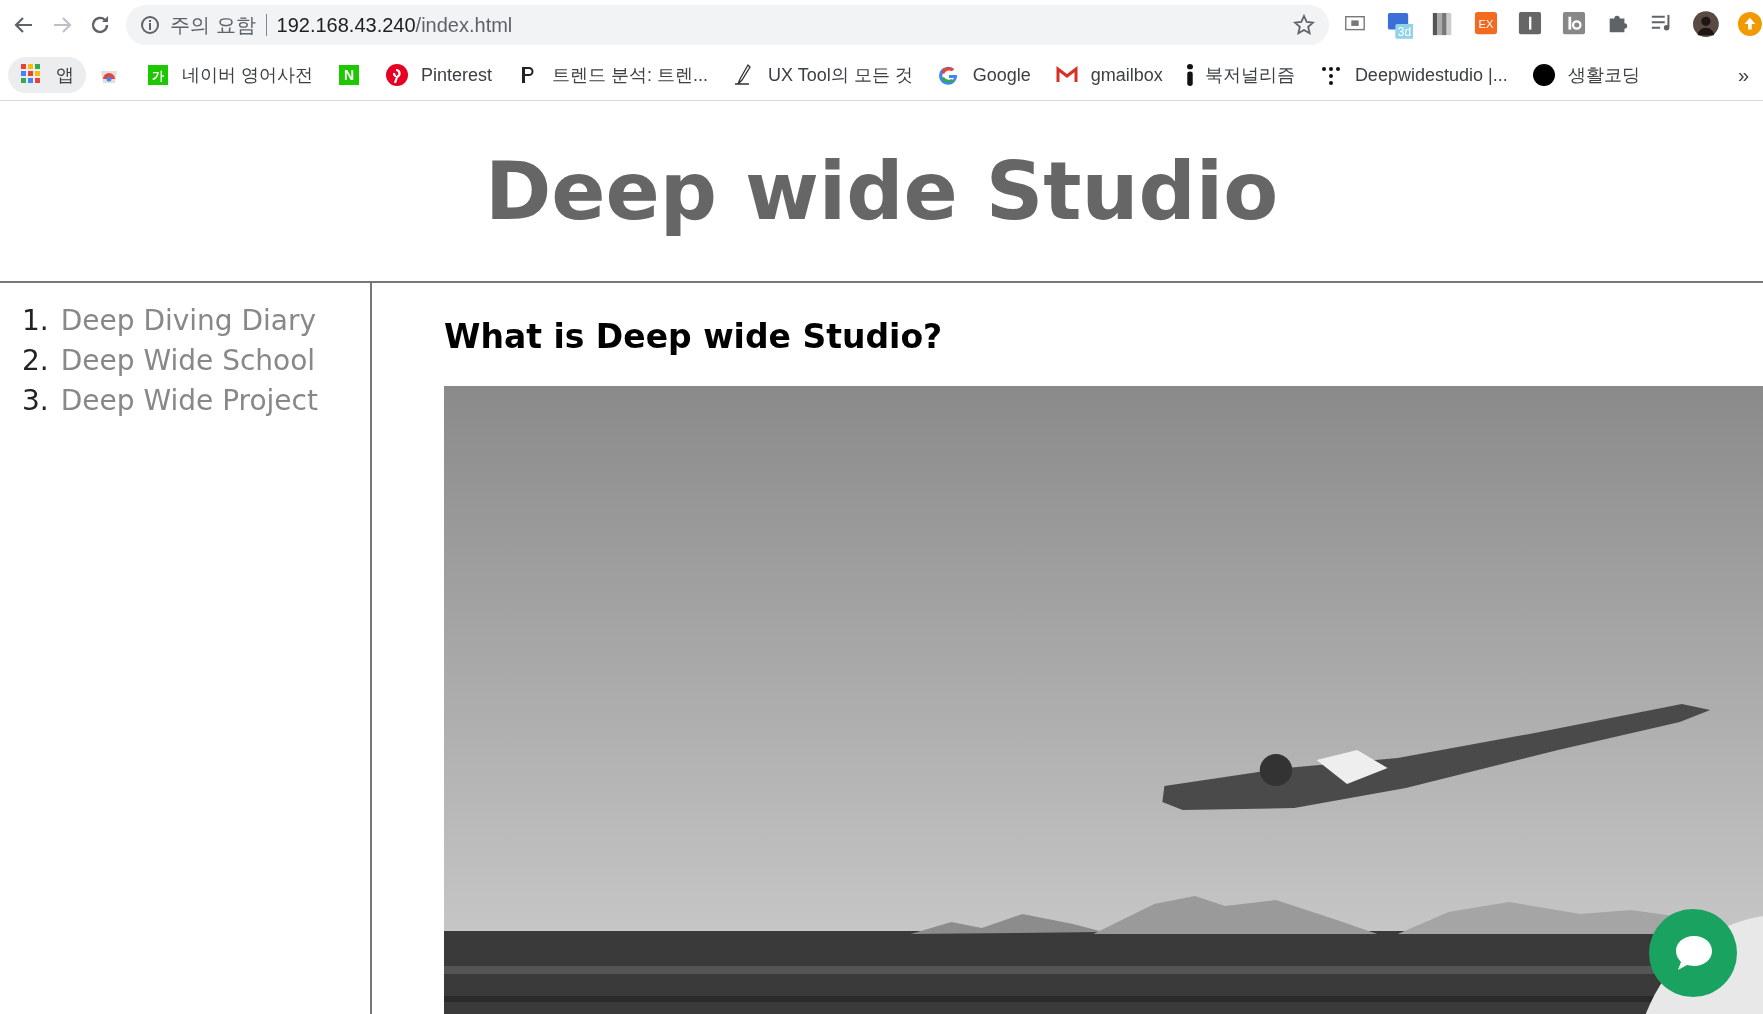 This screenshot has width=1763, height=1014. What do you see at coordinates (188, 361) in the screenshot?
I see `nav-link: Deep Wide School` at bounding box center [188, 361].